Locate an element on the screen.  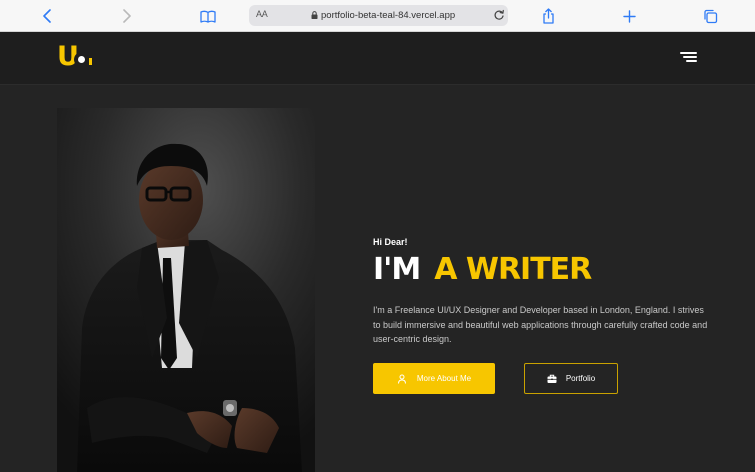
briefcase-icon is located at coordinates (552, 378).